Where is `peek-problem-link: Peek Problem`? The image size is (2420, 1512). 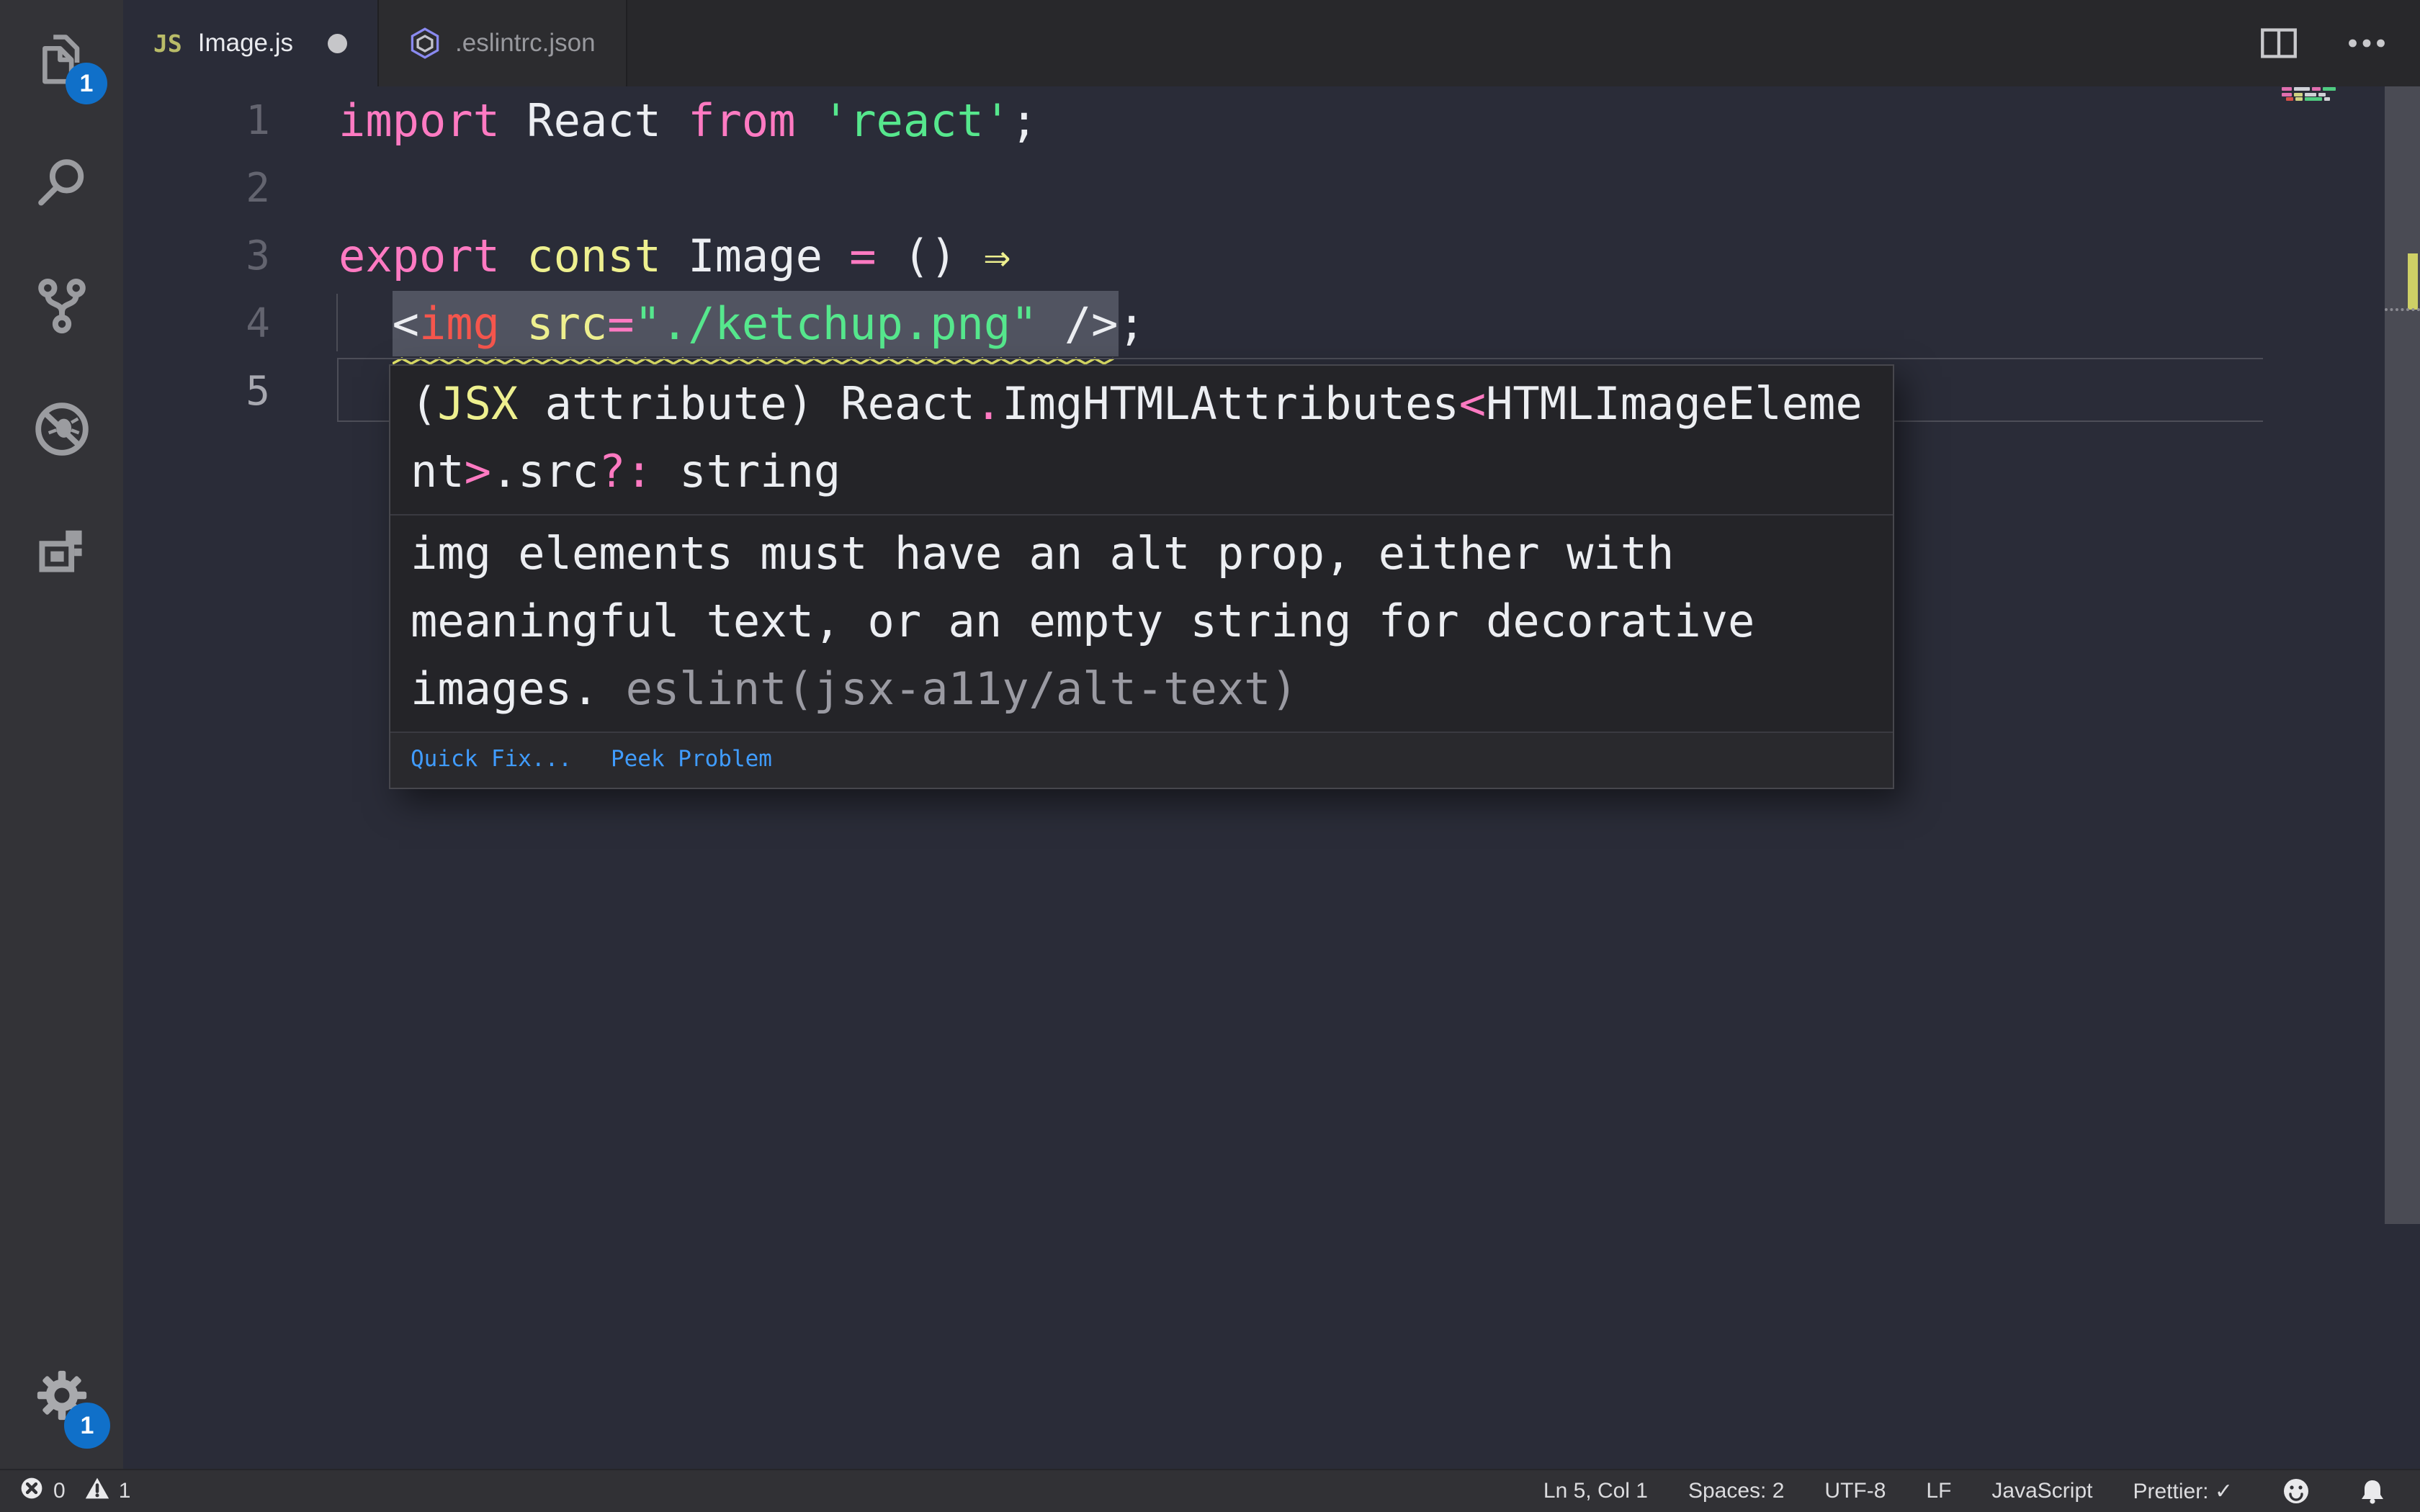 peek-problem-link: Peek Problem is located at coordinates (691, 759).